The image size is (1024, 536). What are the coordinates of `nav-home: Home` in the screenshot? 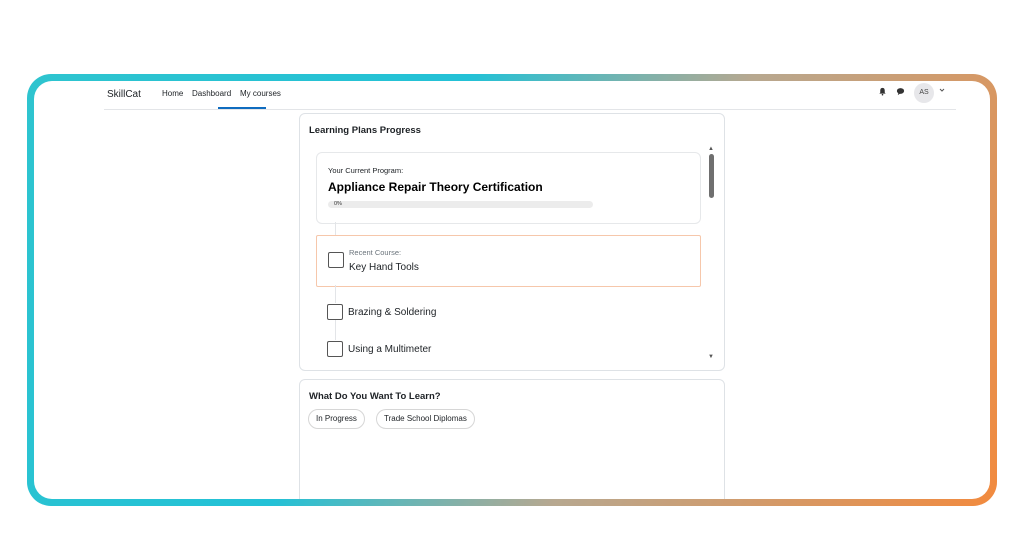 It's located at (172, 93).